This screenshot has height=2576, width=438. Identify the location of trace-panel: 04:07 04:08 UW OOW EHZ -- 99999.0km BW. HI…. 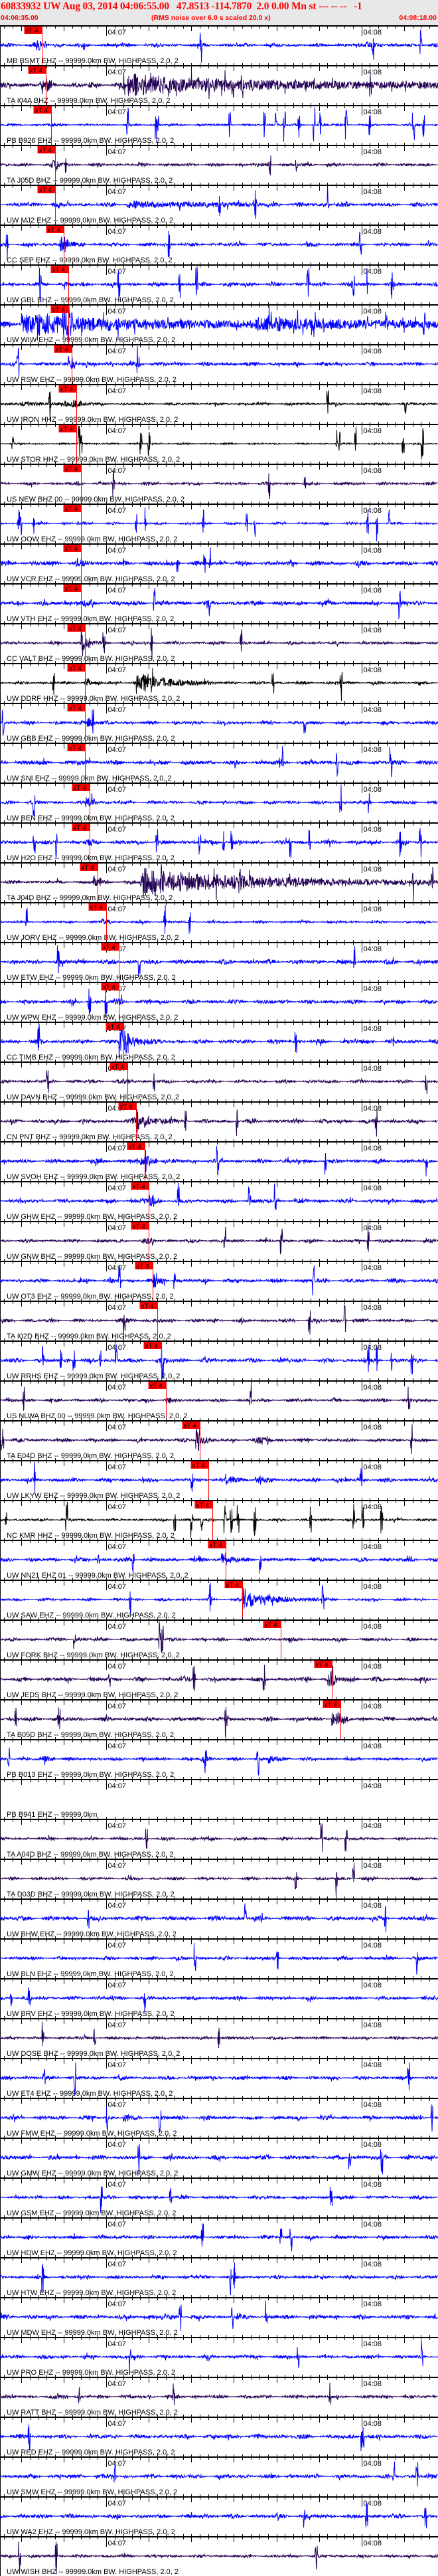
(219, 522).